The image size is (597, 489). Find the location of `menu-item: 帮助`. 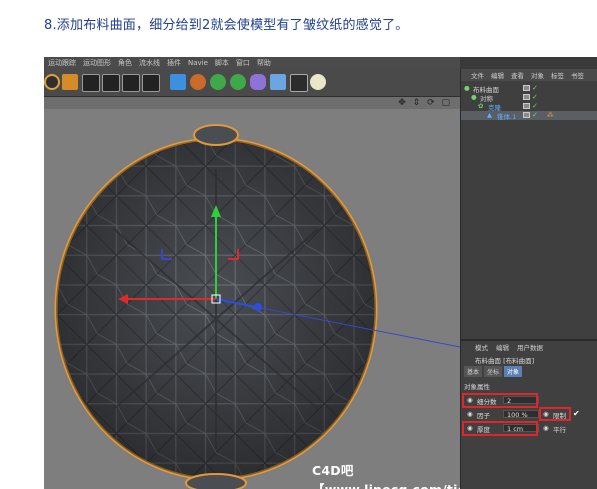

menu-item: 帮助 is located at coordinates (264, 63).